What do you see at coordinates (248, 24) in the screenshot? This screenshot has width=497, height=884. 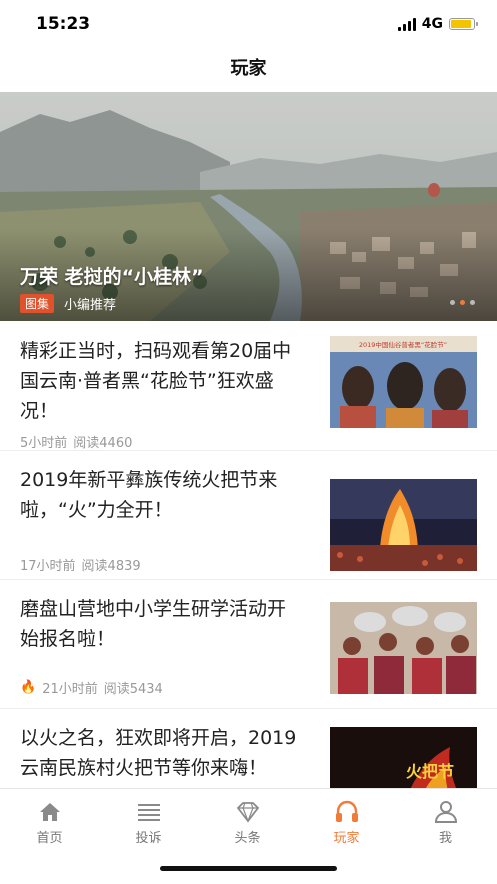 I see `status-bar: 15:23 4G` at bounding box center [248, 24].